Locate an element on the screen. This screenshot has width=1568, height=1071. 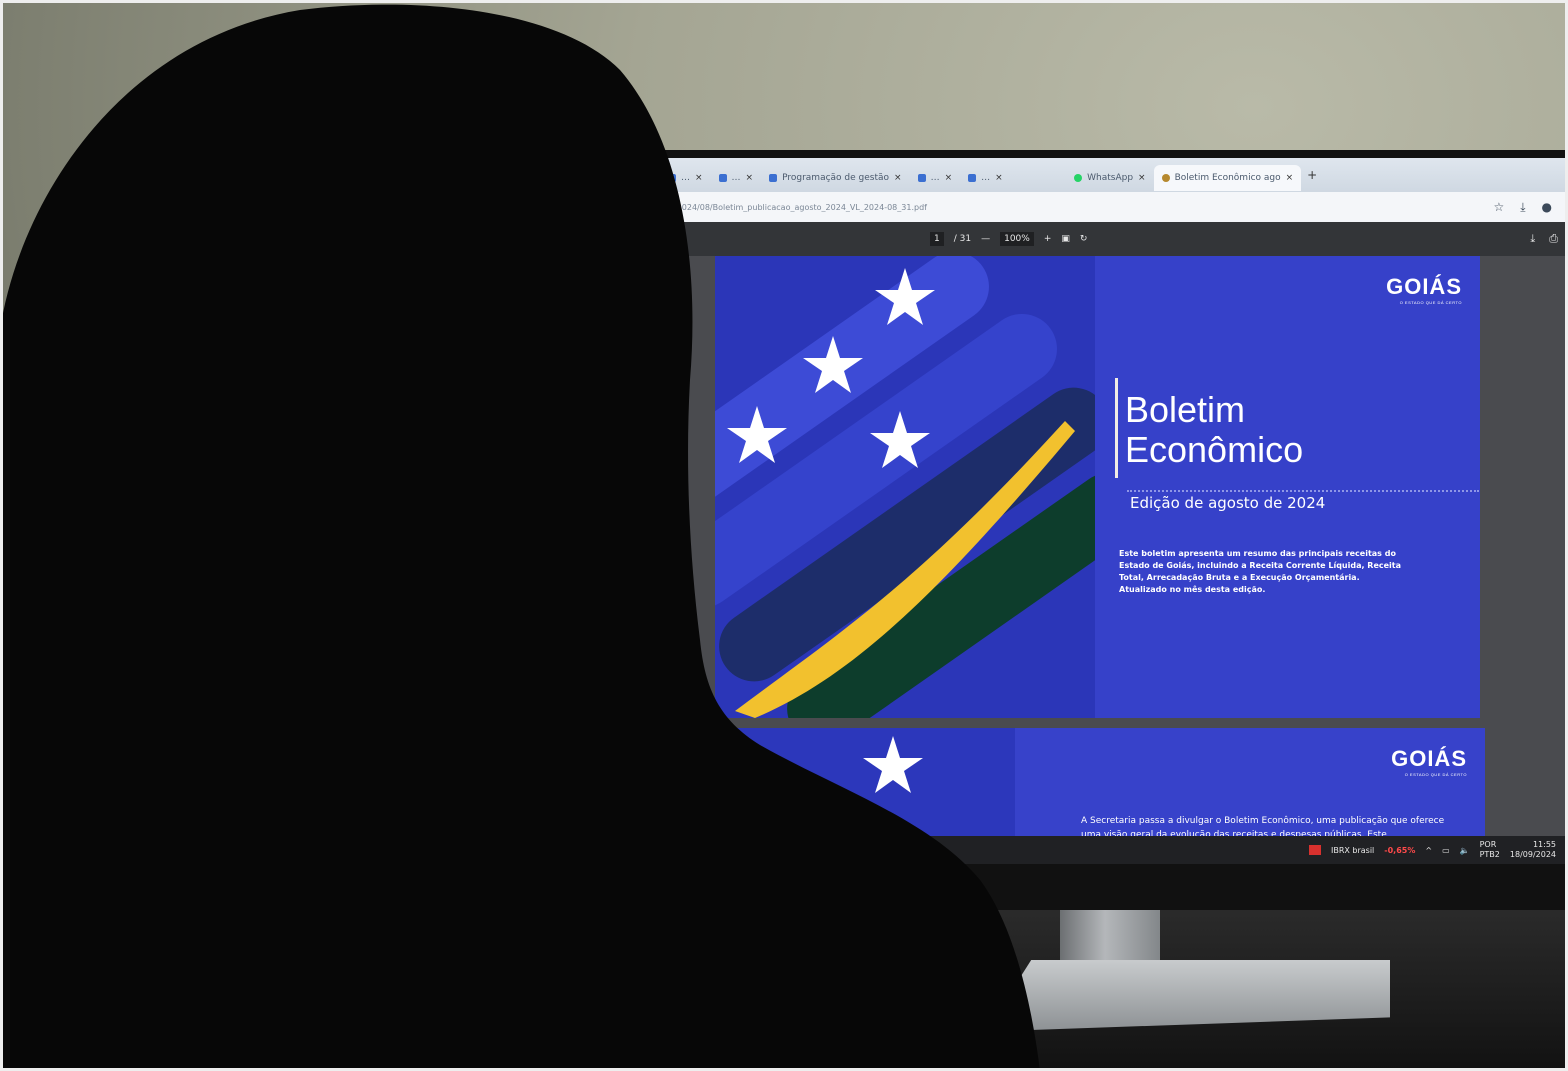
zoom-out-button: — is located at coordinates (985, 239).